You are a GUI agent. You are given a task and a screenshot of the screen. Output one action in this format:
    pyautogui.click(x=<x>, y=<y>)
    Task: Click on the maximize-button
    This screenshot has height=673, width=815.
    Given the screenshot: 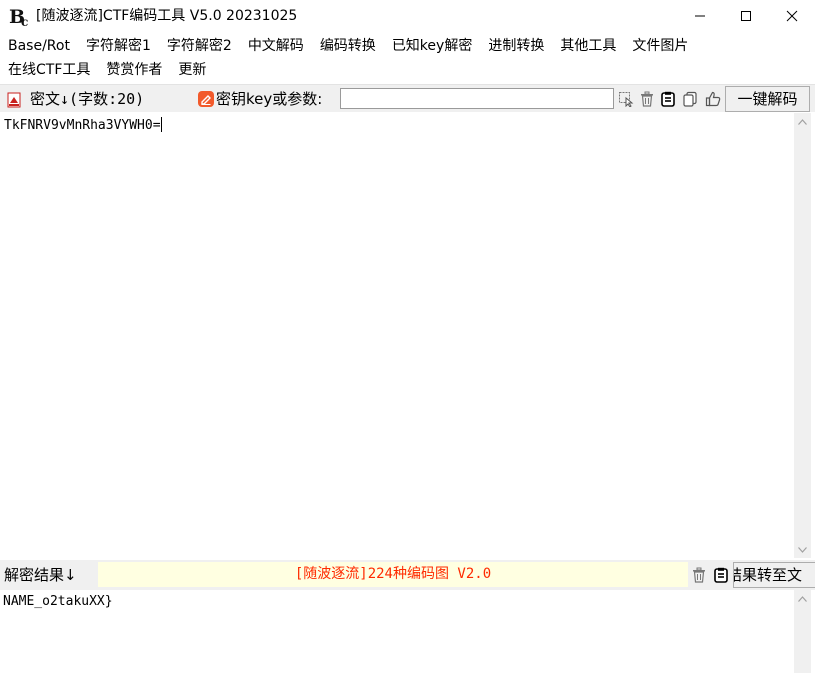 What is the action you would take?
    pyautogui.click(x=746, y=16)
    